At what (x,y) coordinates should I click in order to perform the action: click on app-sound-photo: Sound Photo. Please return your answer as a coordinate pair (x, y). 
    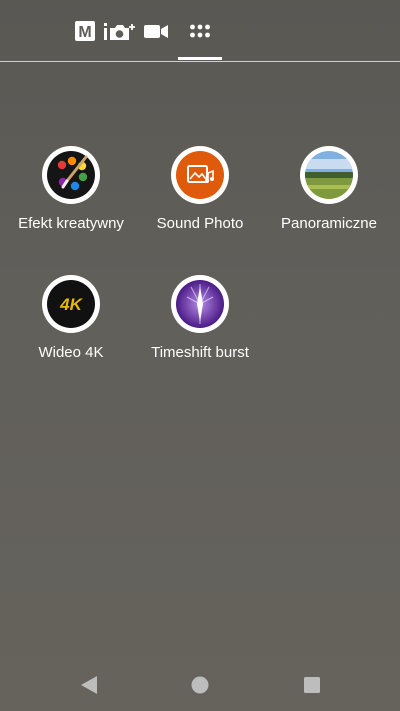
    Looking at the image, I should click on (200, 188).